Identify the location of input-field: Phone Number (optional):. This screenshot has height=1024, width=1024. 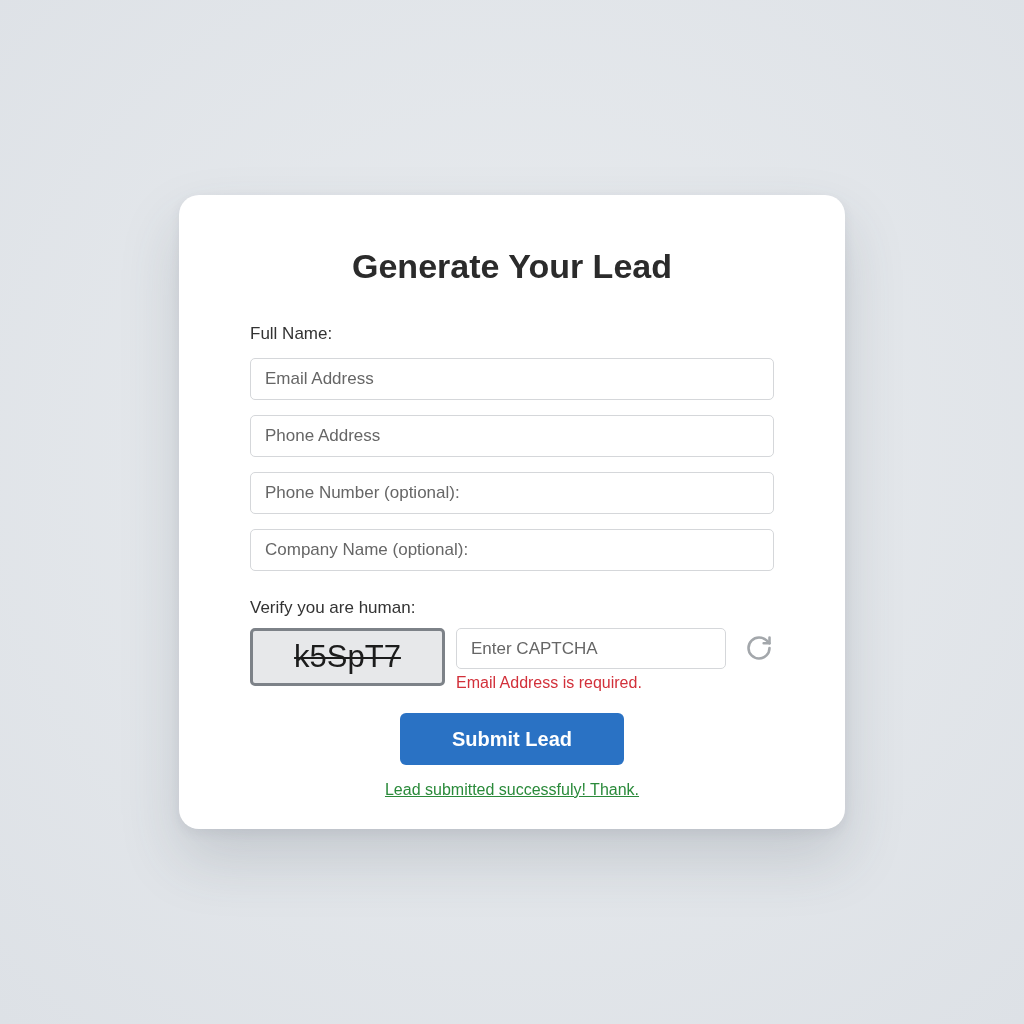
(512, 493).